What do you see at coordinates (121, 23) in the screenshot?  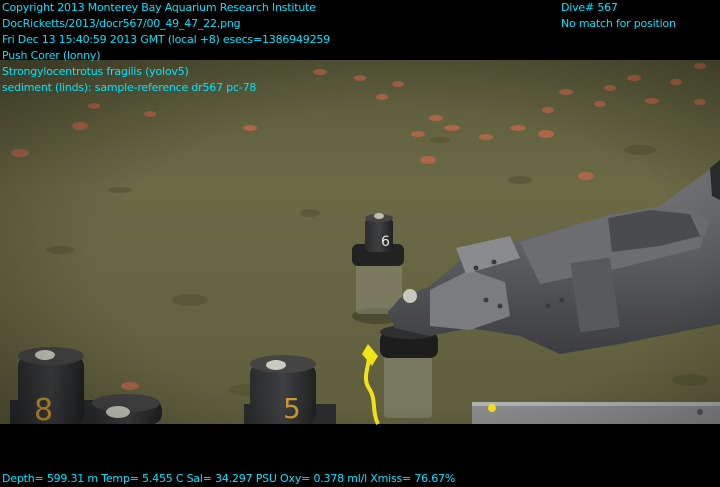 I see `image-path-line: DocRicketts/2013/docr567/00_49_47_22.png` at bounding box center [121, 23].